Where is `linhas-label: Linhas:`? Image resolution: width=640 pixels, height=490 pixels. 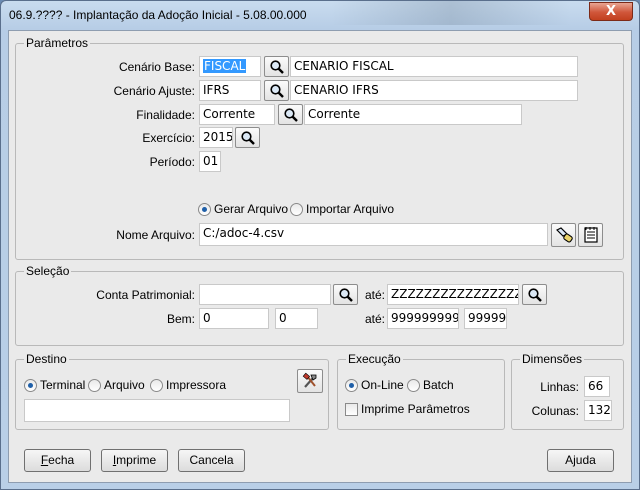
linhas-label: Linhas: is located at coordinates (559, 387).